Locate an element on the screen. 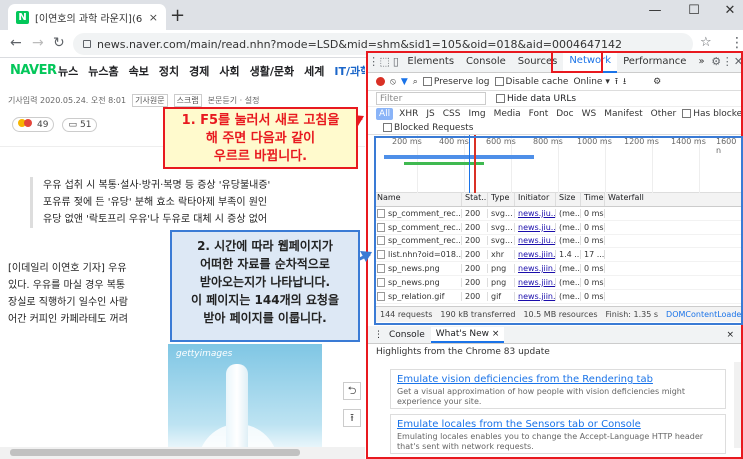 The image size is (743, 459). callout-line: 받아오는지가 나타납니다. is located at coordinates (265, 282).